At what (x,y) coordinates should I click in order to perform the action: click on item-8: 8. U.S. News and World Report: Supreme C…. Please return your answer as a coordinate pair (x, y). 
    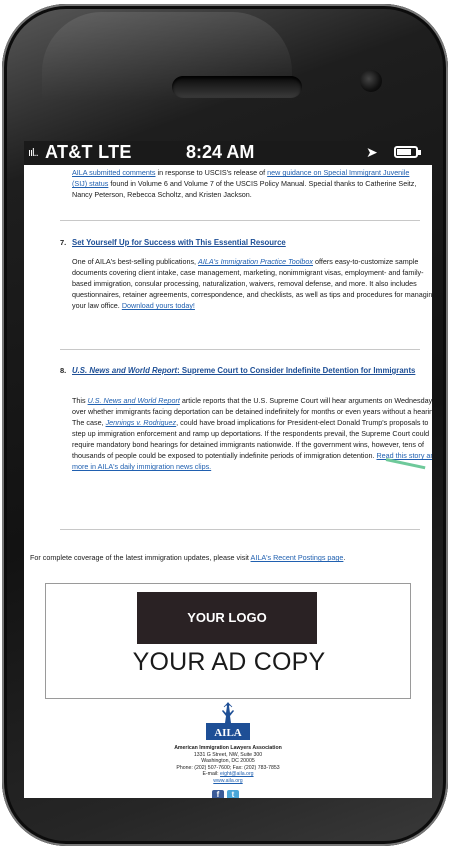
    Looking at the image, I should click on (246, 440).